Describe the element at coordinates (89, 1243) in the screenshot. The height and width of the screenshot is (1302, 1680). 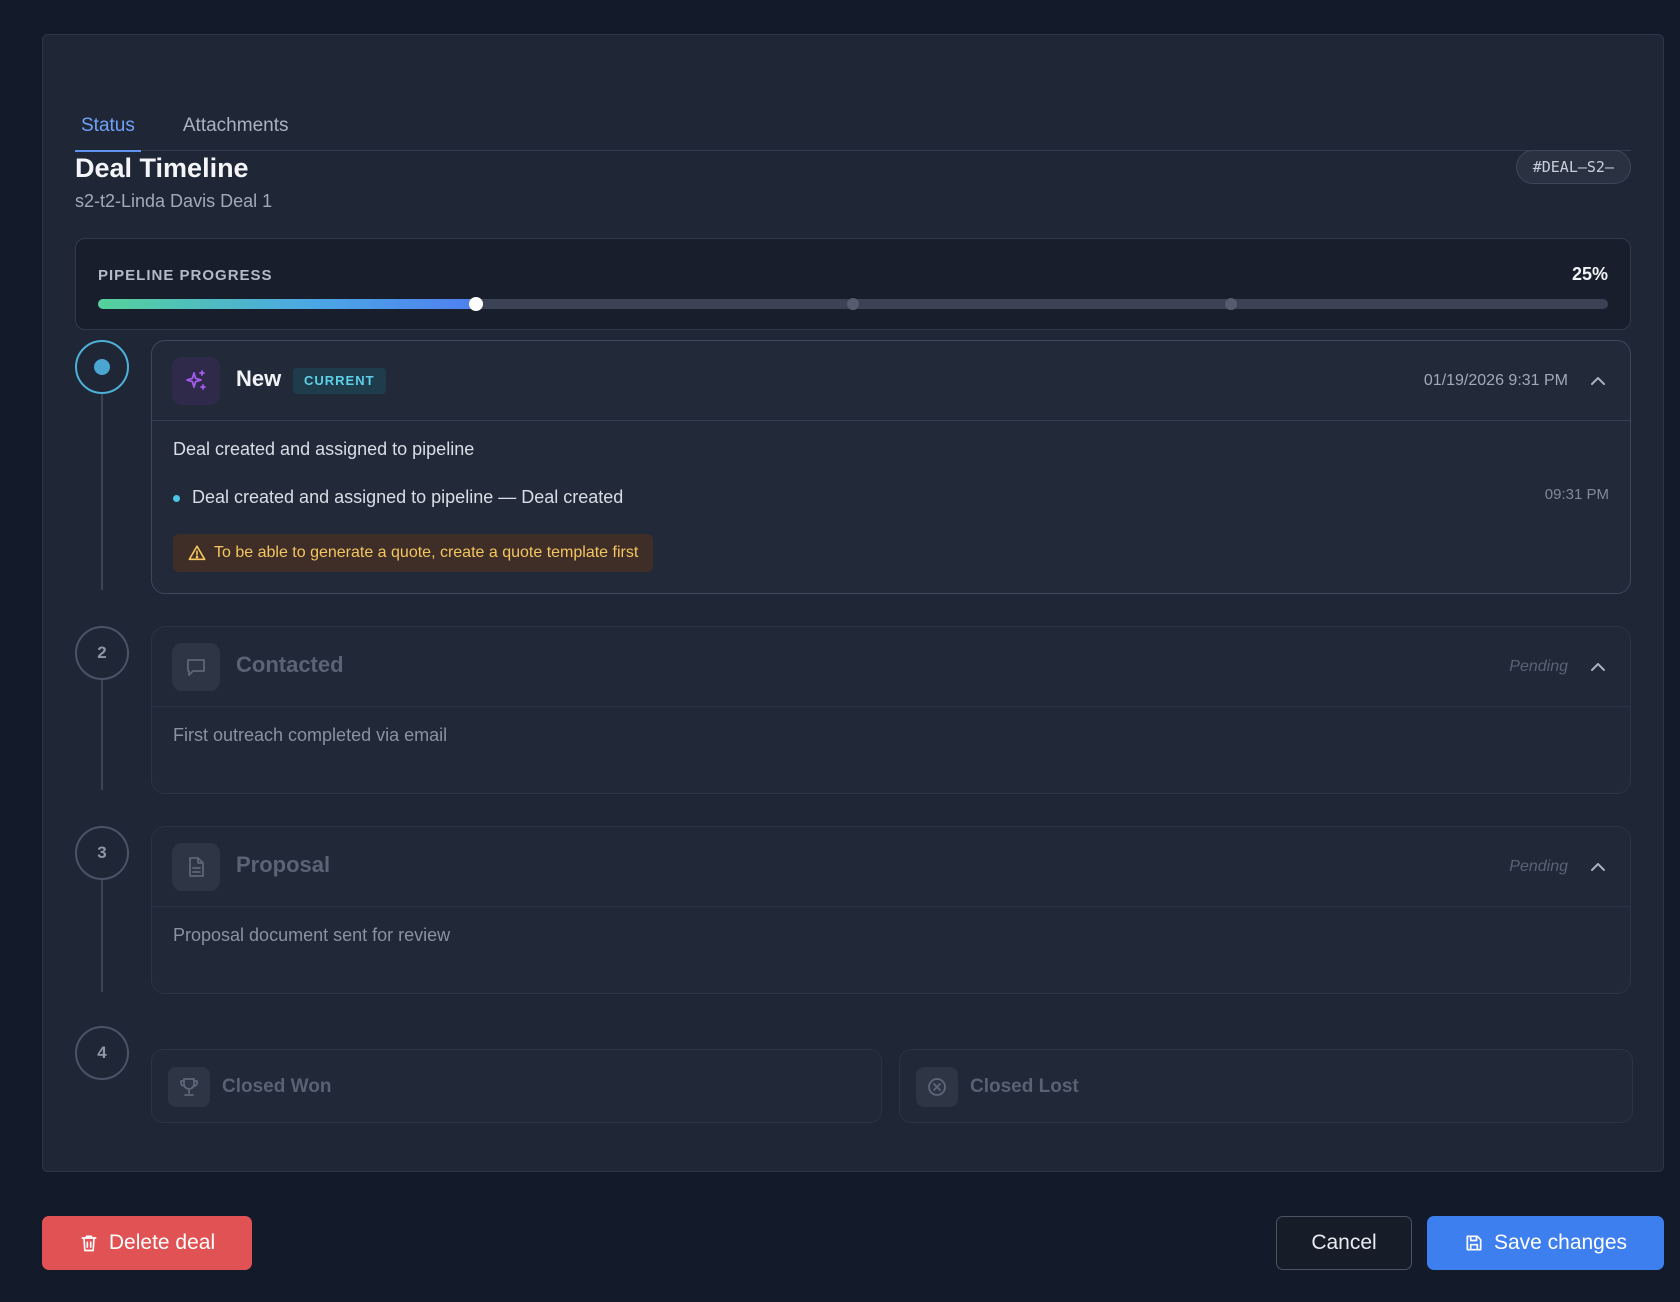
I see `trash-icon` at that location.